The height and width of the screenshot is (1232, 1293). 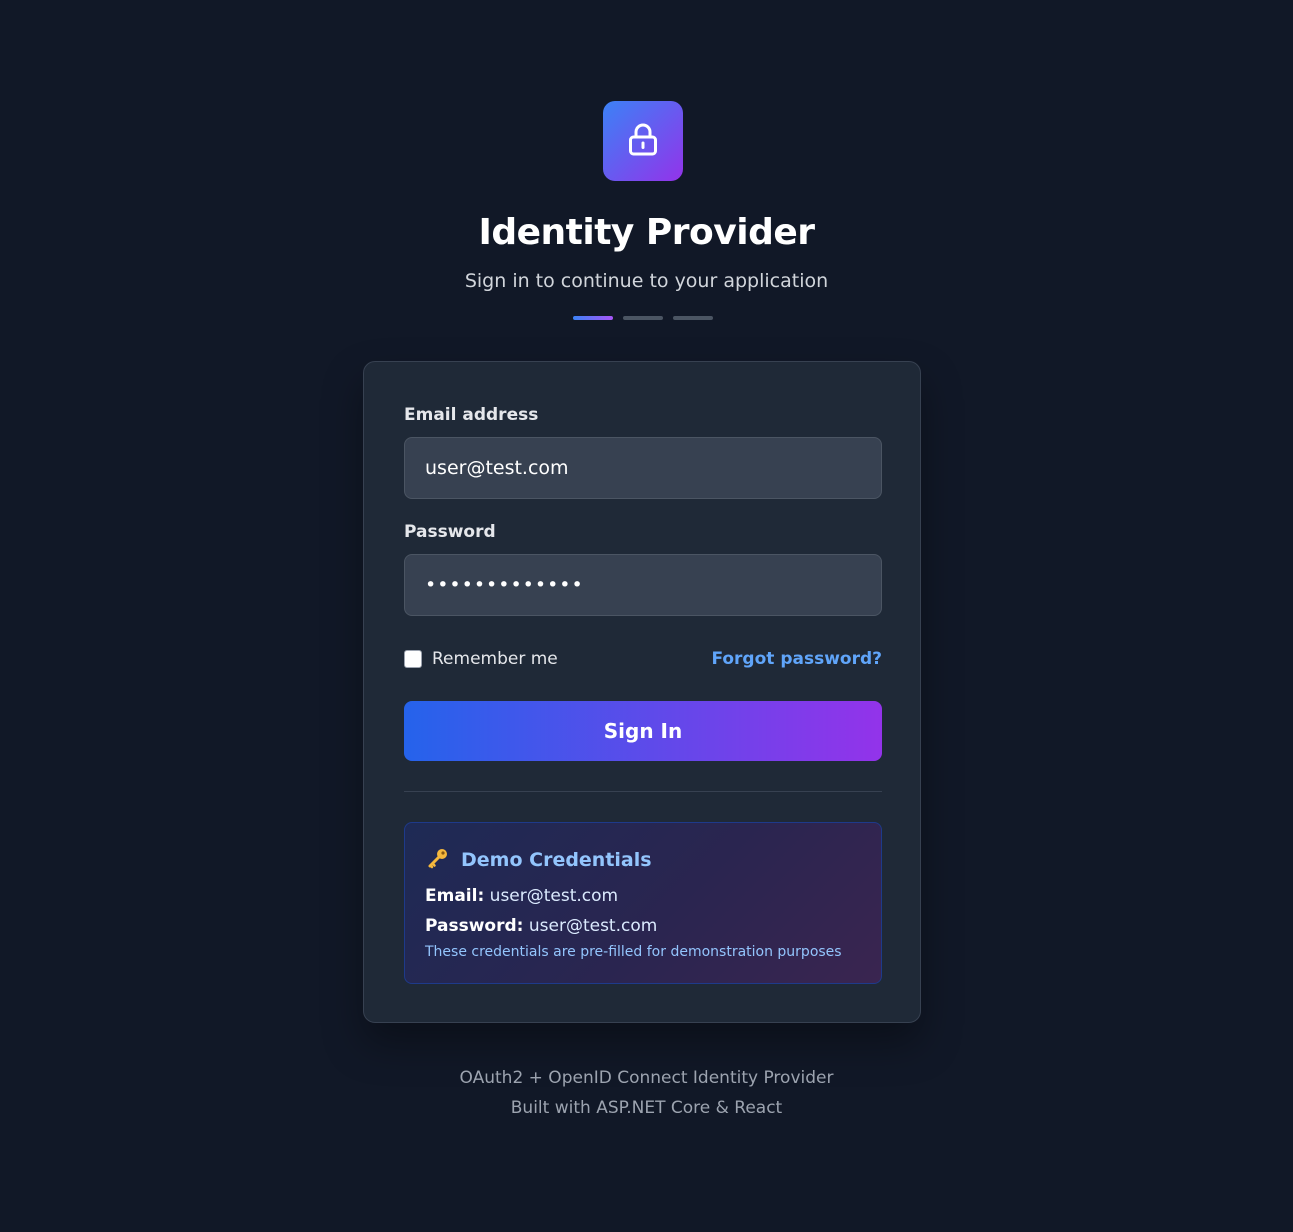 I want to click on footer-line-2: Built with ASP.NET Core & React, so click(x=646, y=1108).